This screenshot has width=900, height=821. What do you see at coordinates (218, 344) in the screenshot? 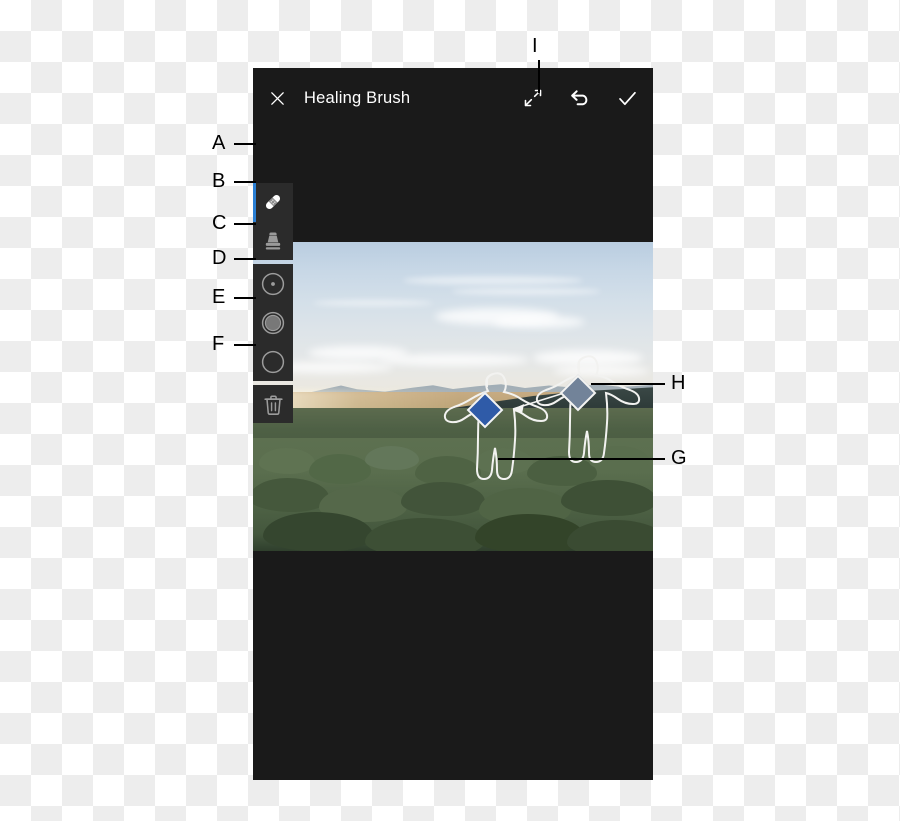
I see `callout-label-f: F` at bounding box center [218, 344].